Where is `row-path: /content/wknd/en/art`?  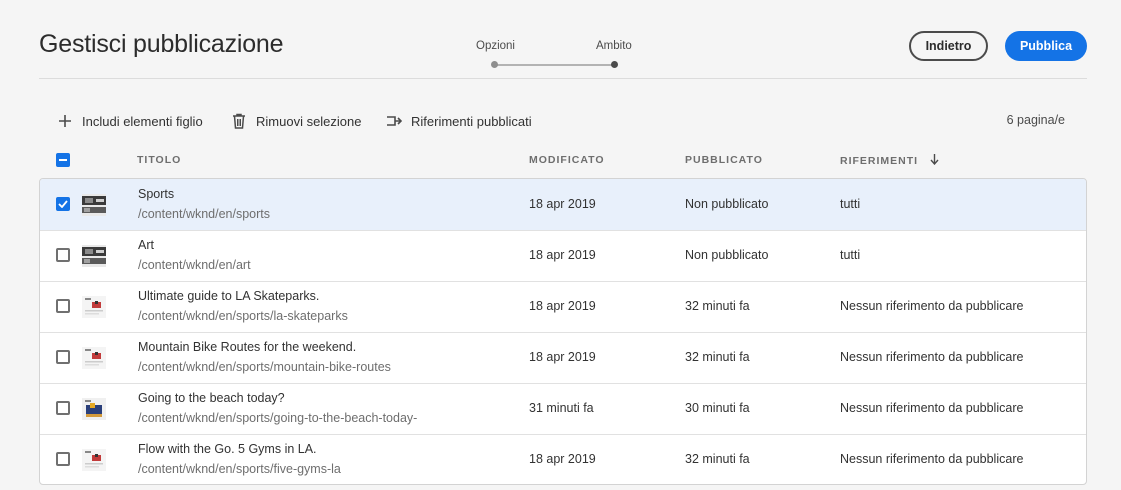 row-path: /content/wknd/en/art is located at coordinates (194, 265).